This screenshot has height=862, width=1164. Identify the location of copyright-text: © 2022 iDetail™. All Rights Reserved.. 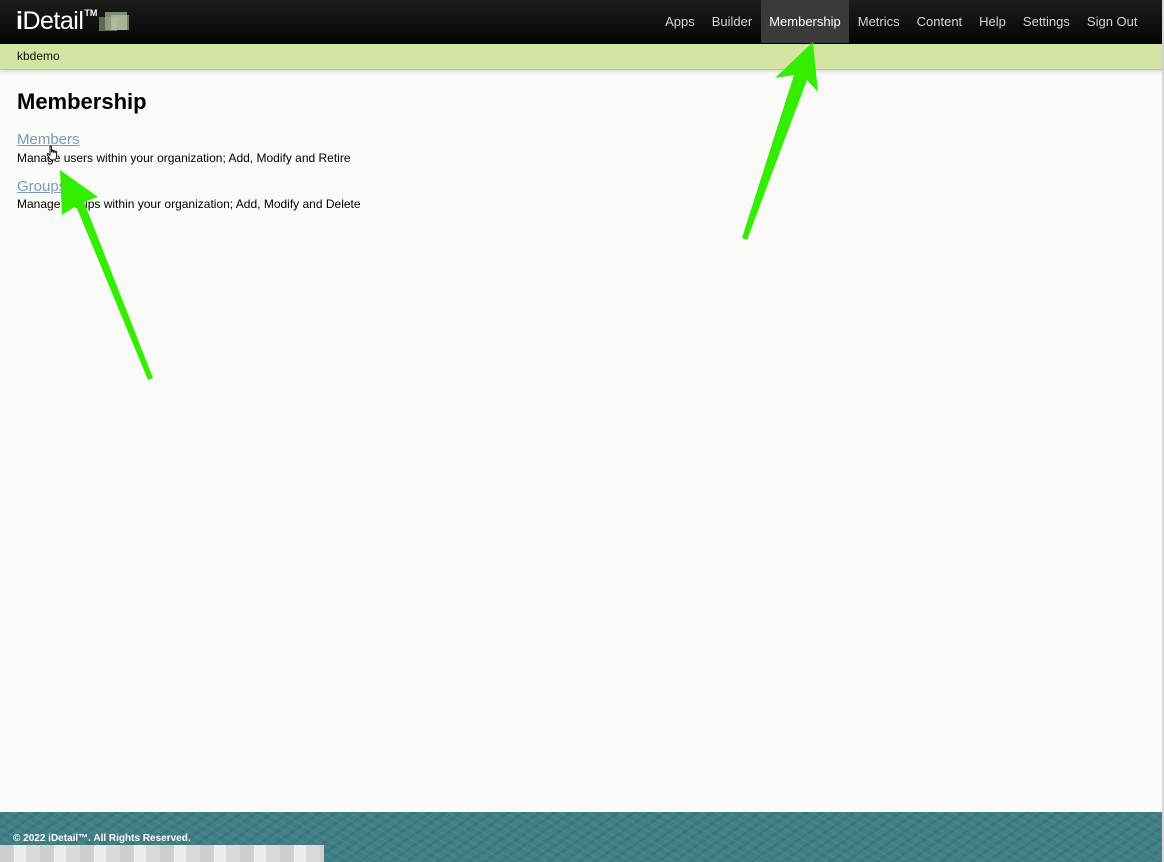
(102, 838).